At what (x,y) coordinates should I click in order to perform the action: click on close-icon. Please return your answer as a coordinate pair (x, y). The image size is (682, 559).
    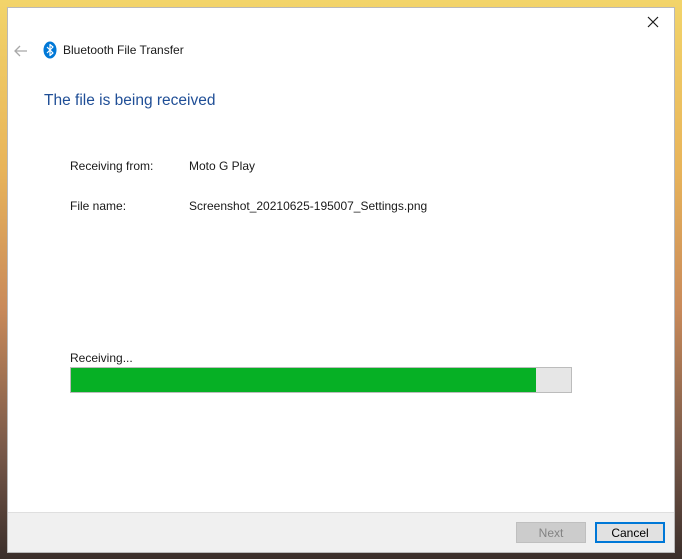
    Looking at the image, I should click on (653, 22).